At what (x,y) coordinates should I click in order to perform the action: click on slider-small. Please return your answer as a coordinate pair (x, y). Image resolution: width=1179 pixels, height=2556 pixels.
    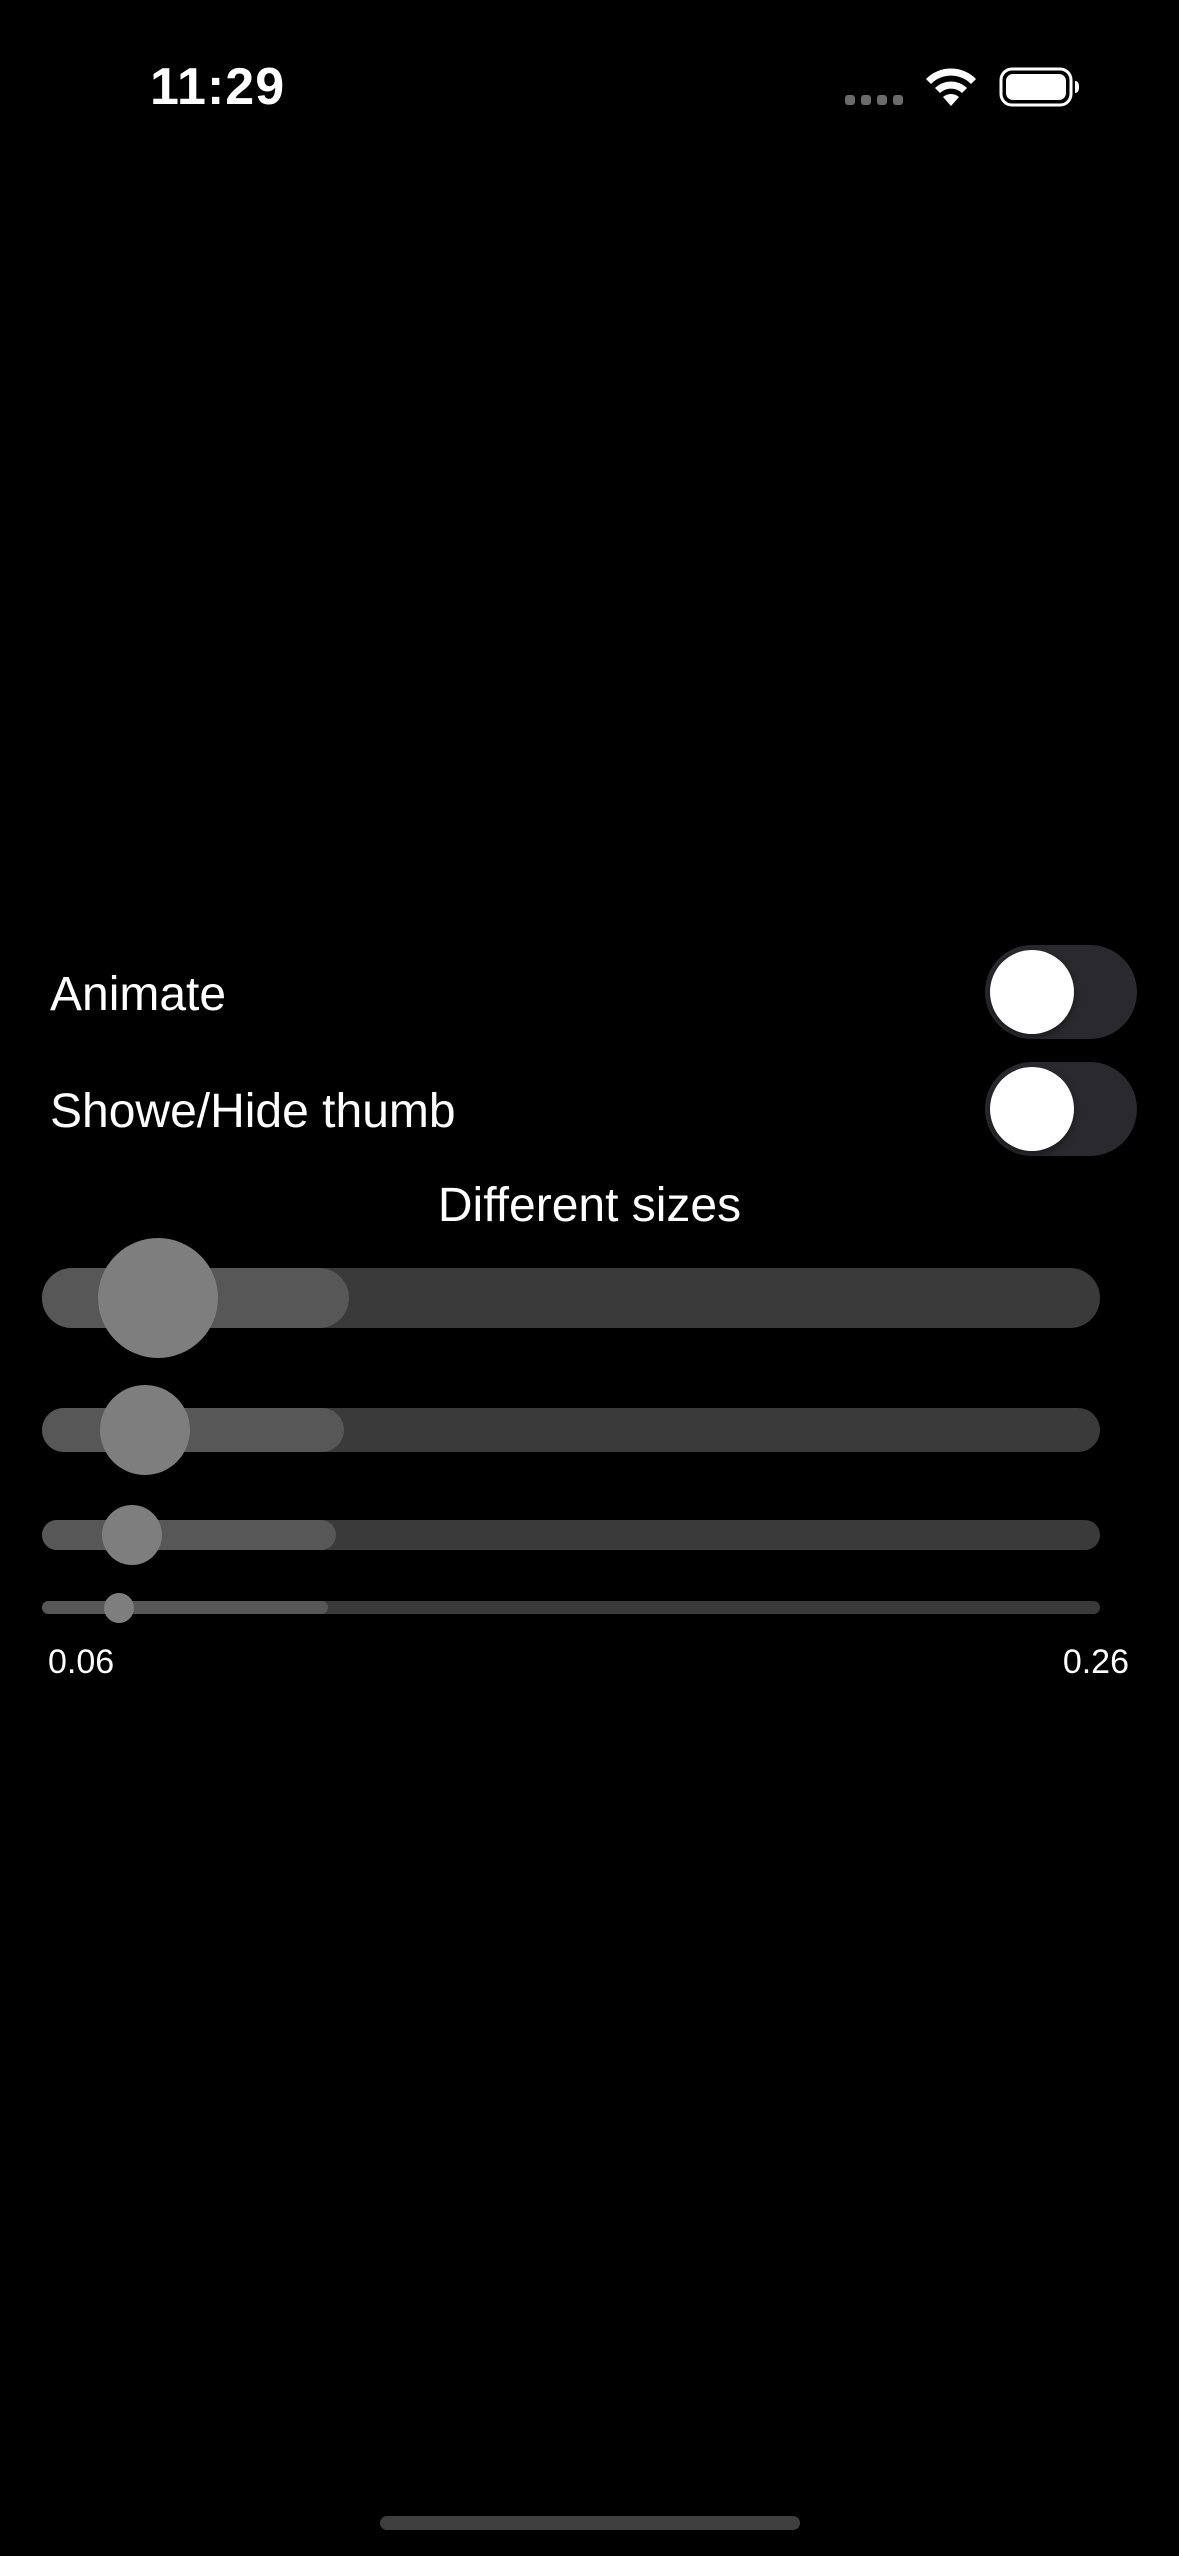
    Looking at the image, I should click on (571, 1535).